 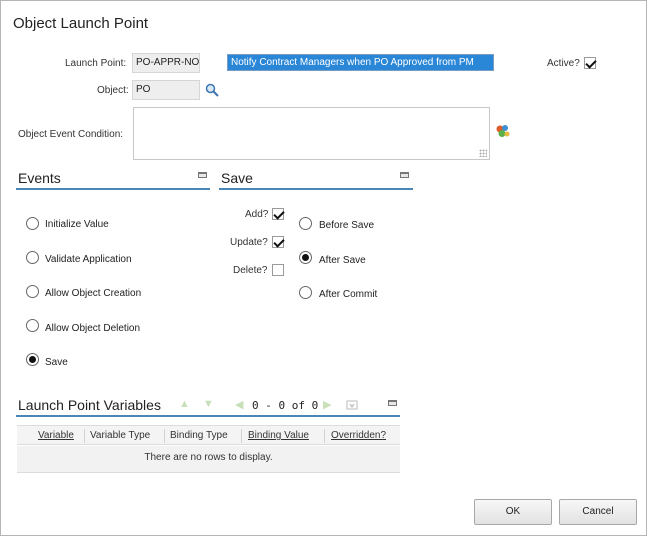 What do you see at coordinates (32, 291) in the screenshot?
I see `radio-allow-object-creation` at bounding box center [32, 291].